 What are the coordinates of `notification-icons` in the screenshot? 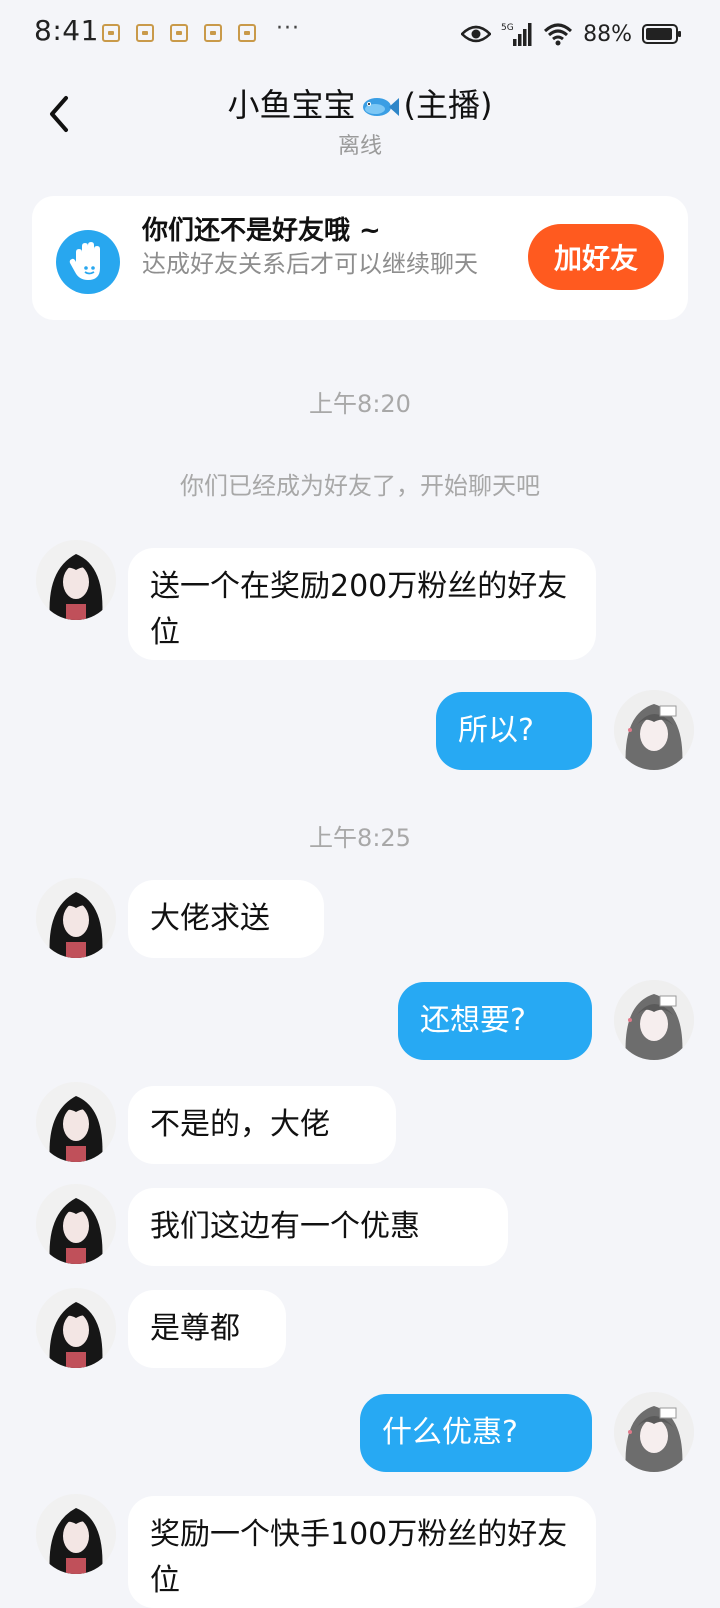 It's located at (179, 33).